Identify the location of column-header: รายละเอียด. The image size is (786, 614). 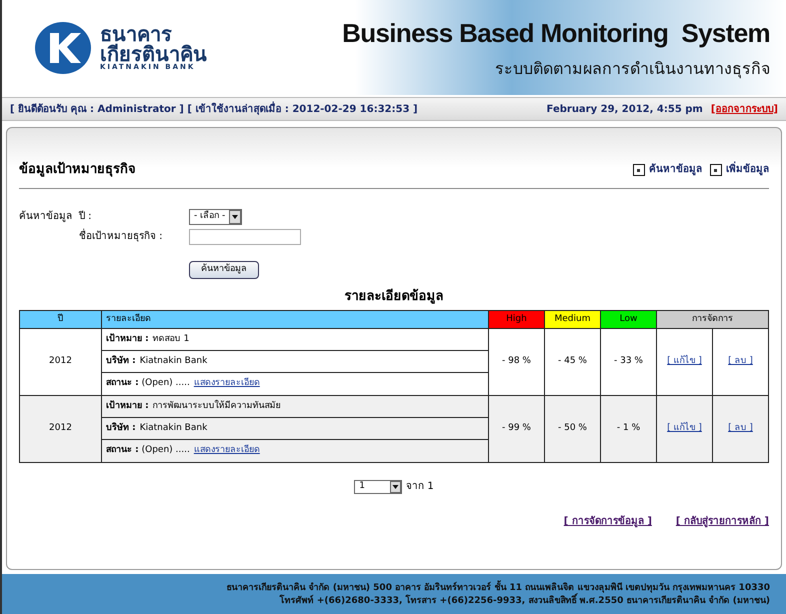
(295, 319).